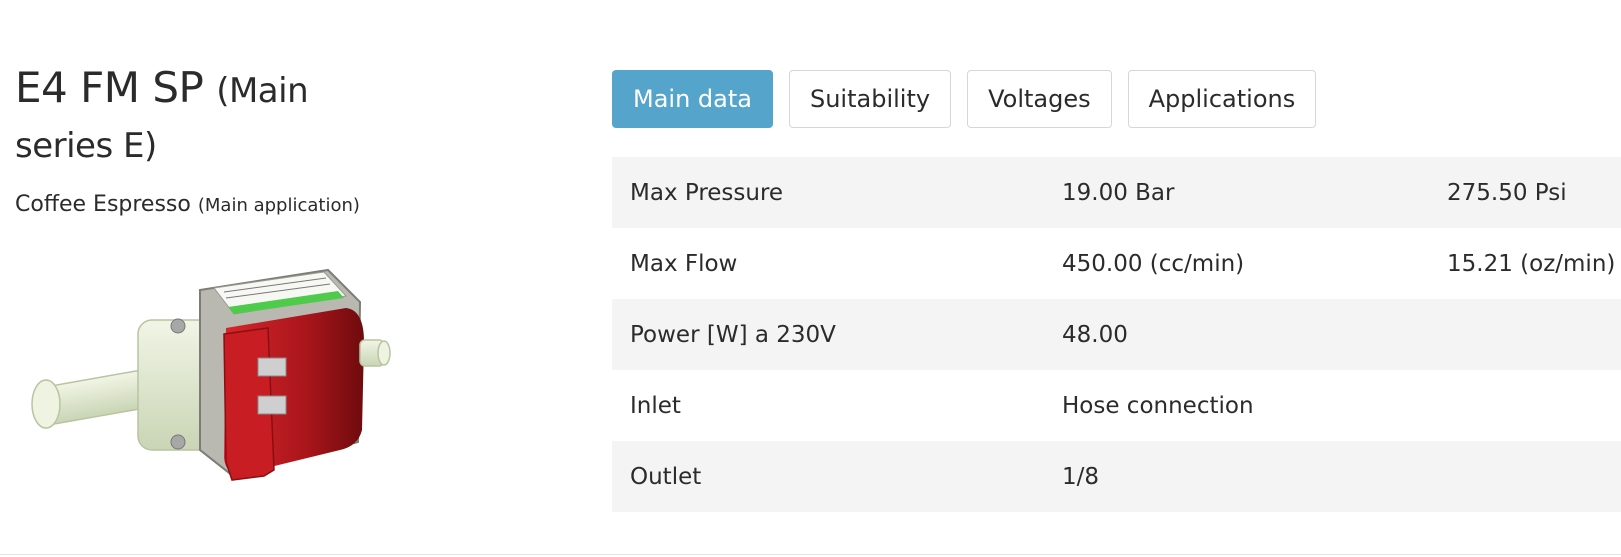 Image resolution: width=1621 pixels, height=557 pixels. What do you see at coordinates (684, 263) in the screenshot?
I see `spec-label: Max Flow` at bounding box center [684, 263].